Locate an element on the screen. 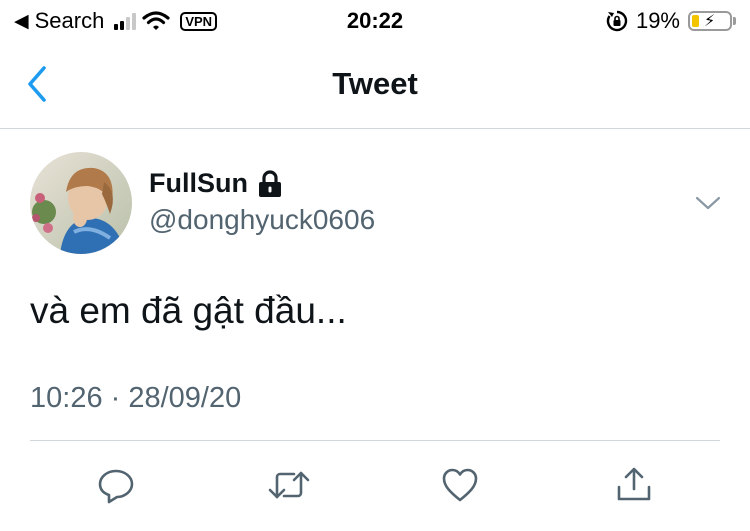 This screenshot has height=531, width=750. divider is located at coordinates (375, 440).